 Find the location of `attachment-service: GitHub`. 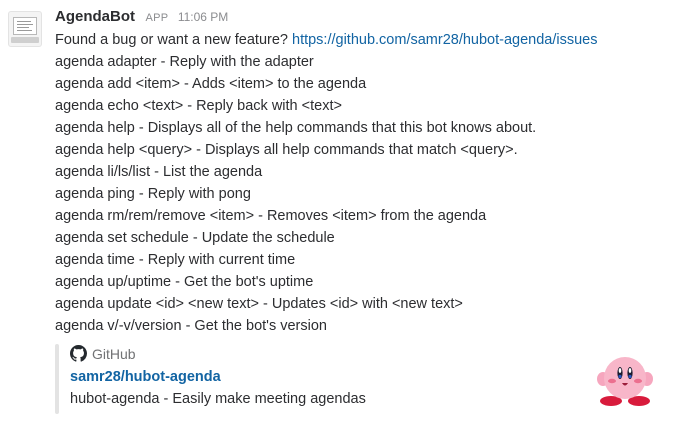

attachment-service: GitHub is located at coordinates (103, 355).